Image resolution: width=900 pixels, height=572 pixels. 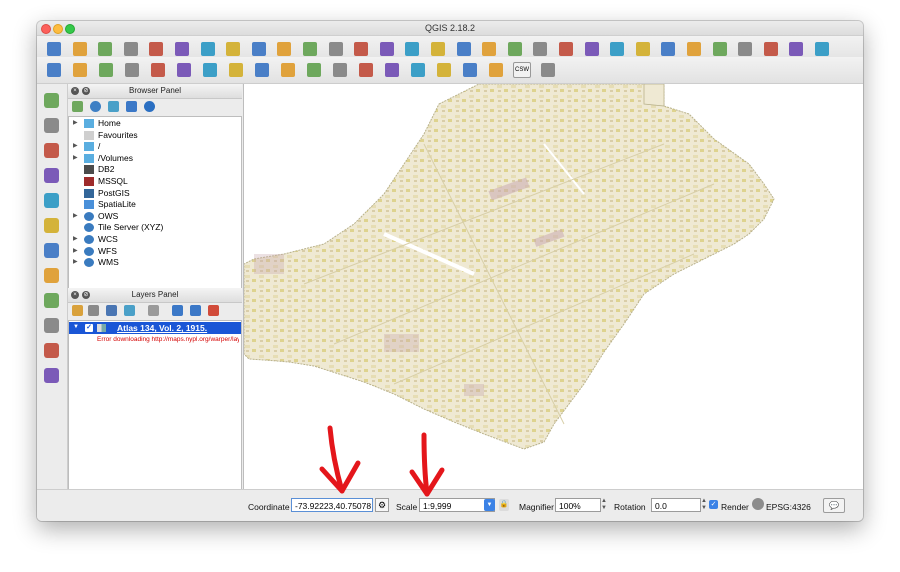 I want to click on rotation-field: 0.0, so click(x=676, y=505).